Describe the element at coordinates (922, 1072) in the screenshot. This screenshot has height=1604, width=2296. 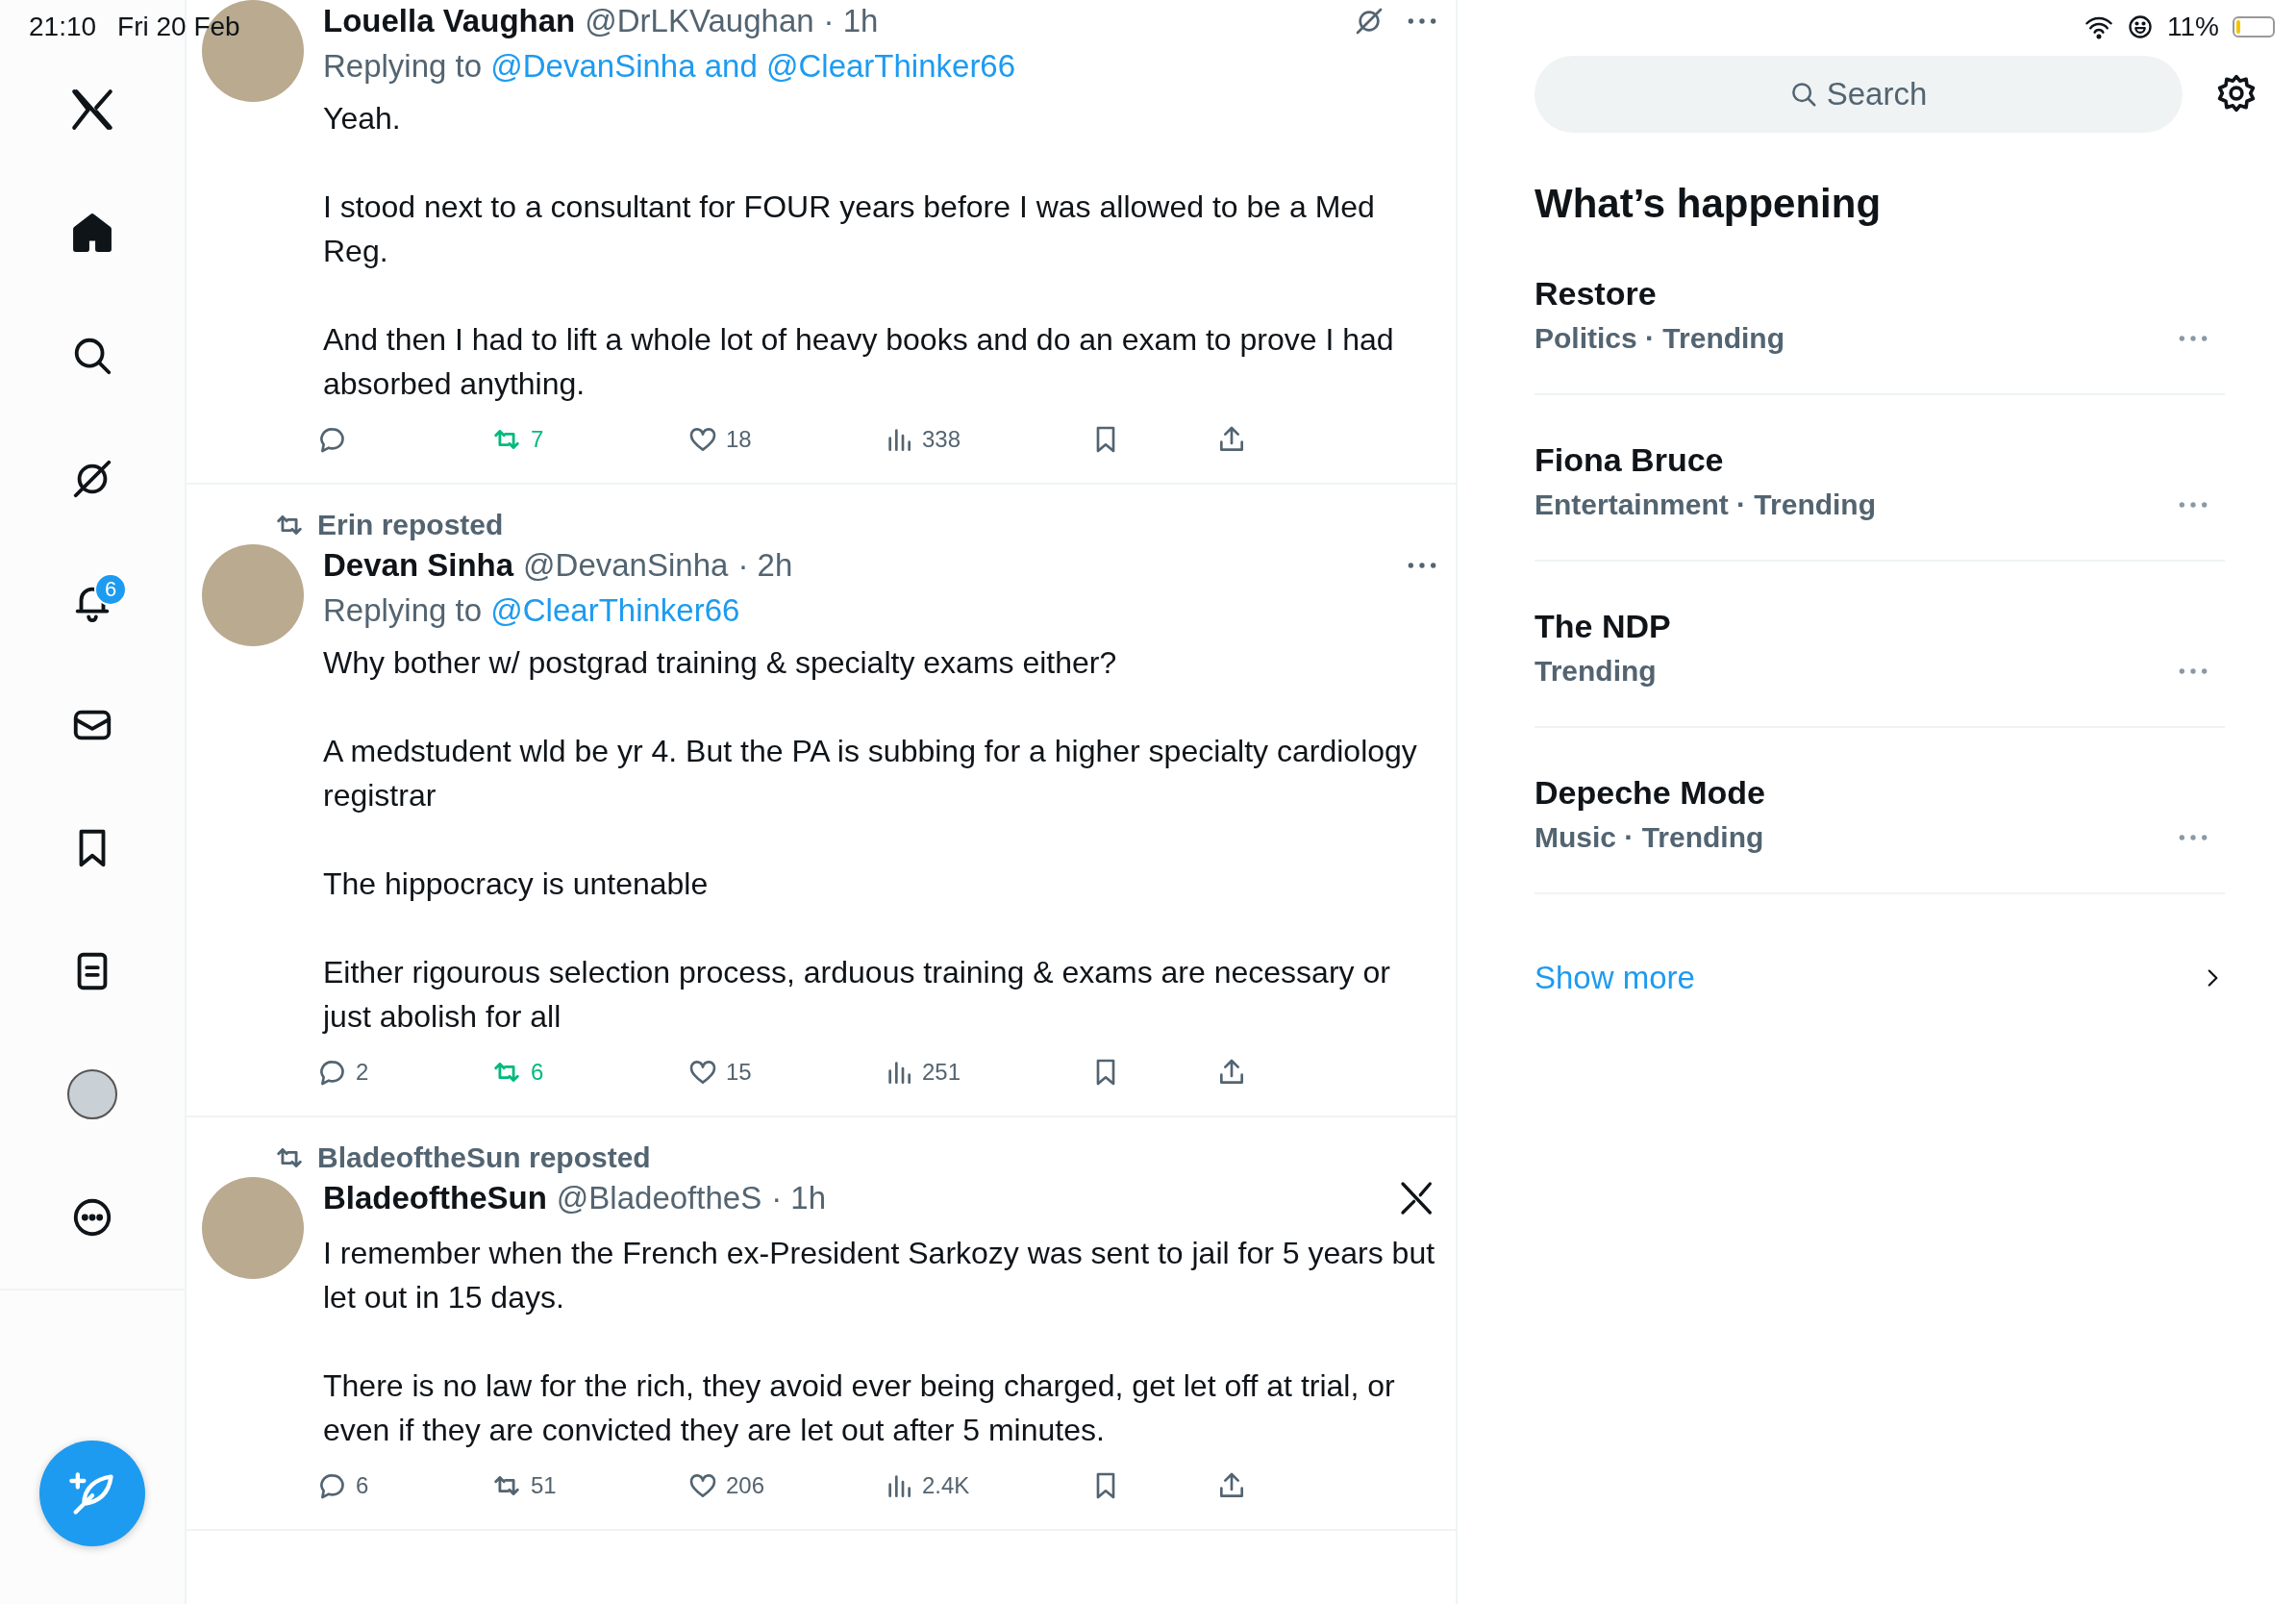
I see `views-button: 251` at that location.